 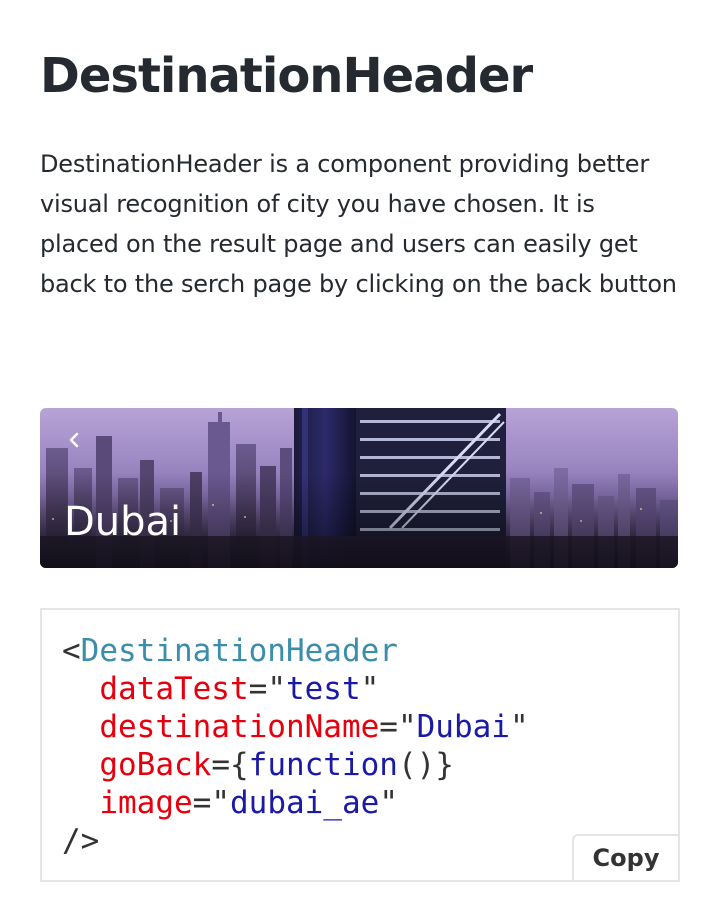 What do you see at coordinates (463, 727) in the screenshot?
I see `code-prop-value: Dubai` at bounding box center [463, 727].